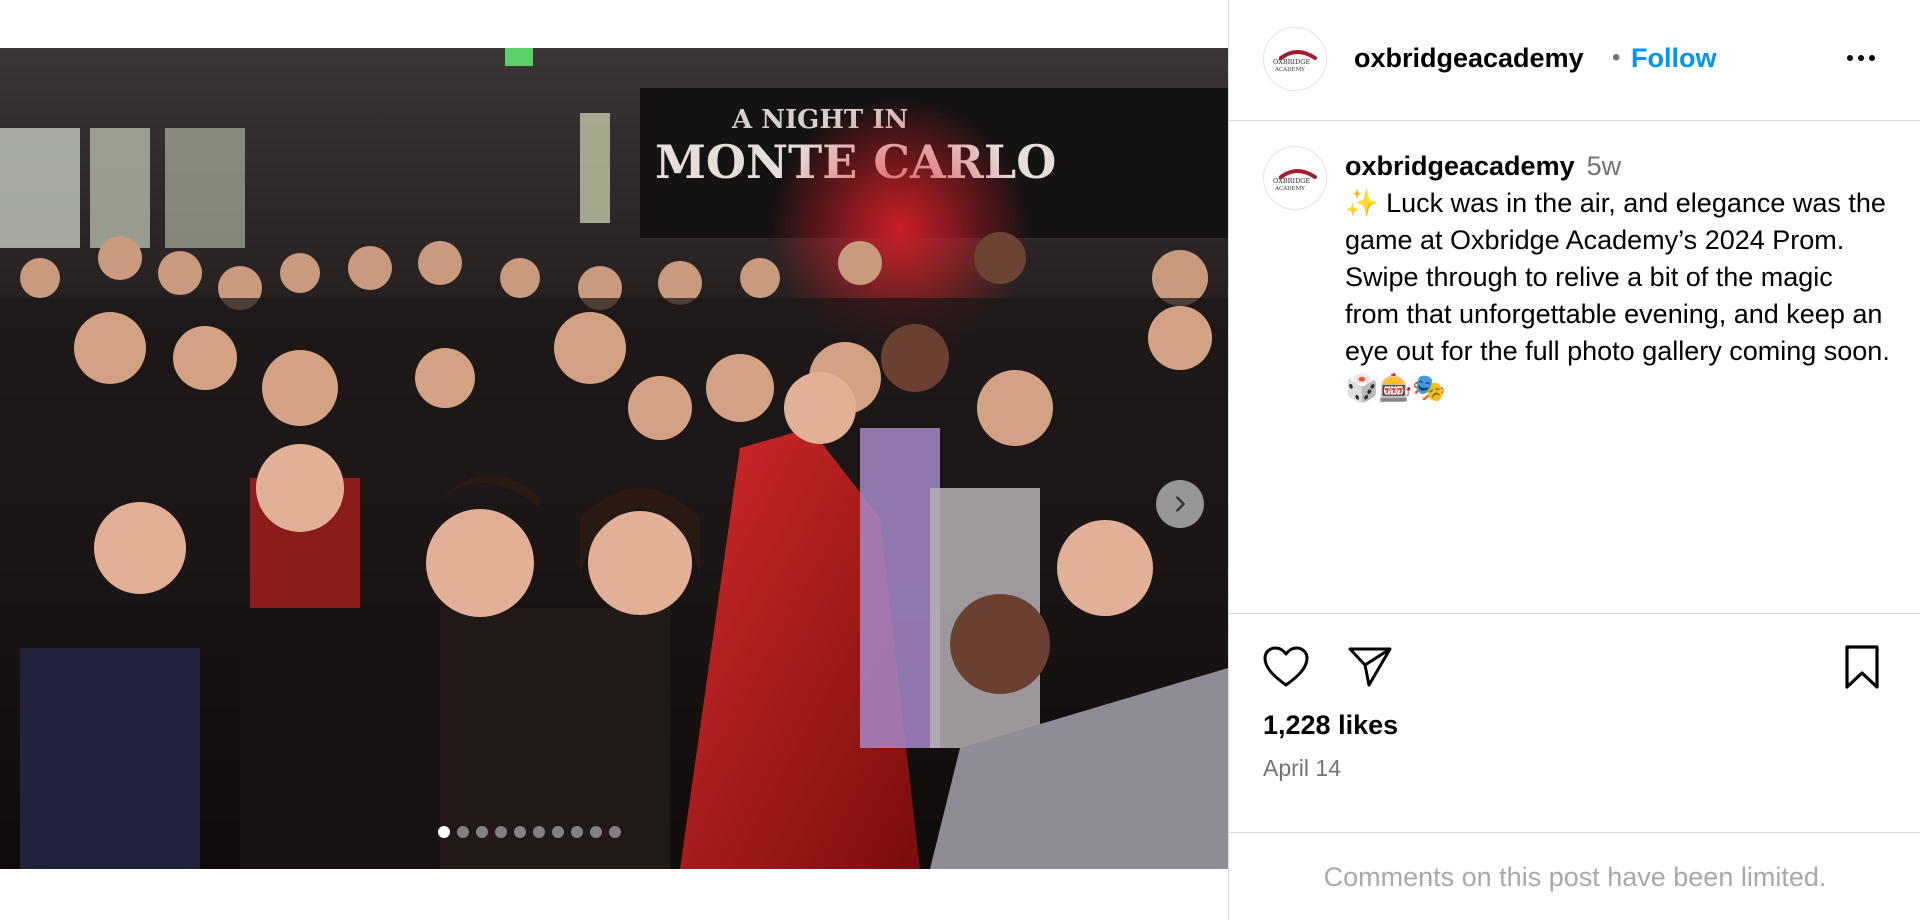  What do you see at coordinates (1302, 768) in the screenshot?
I see `post-date: April 14` at bounding box center [1302, 768].